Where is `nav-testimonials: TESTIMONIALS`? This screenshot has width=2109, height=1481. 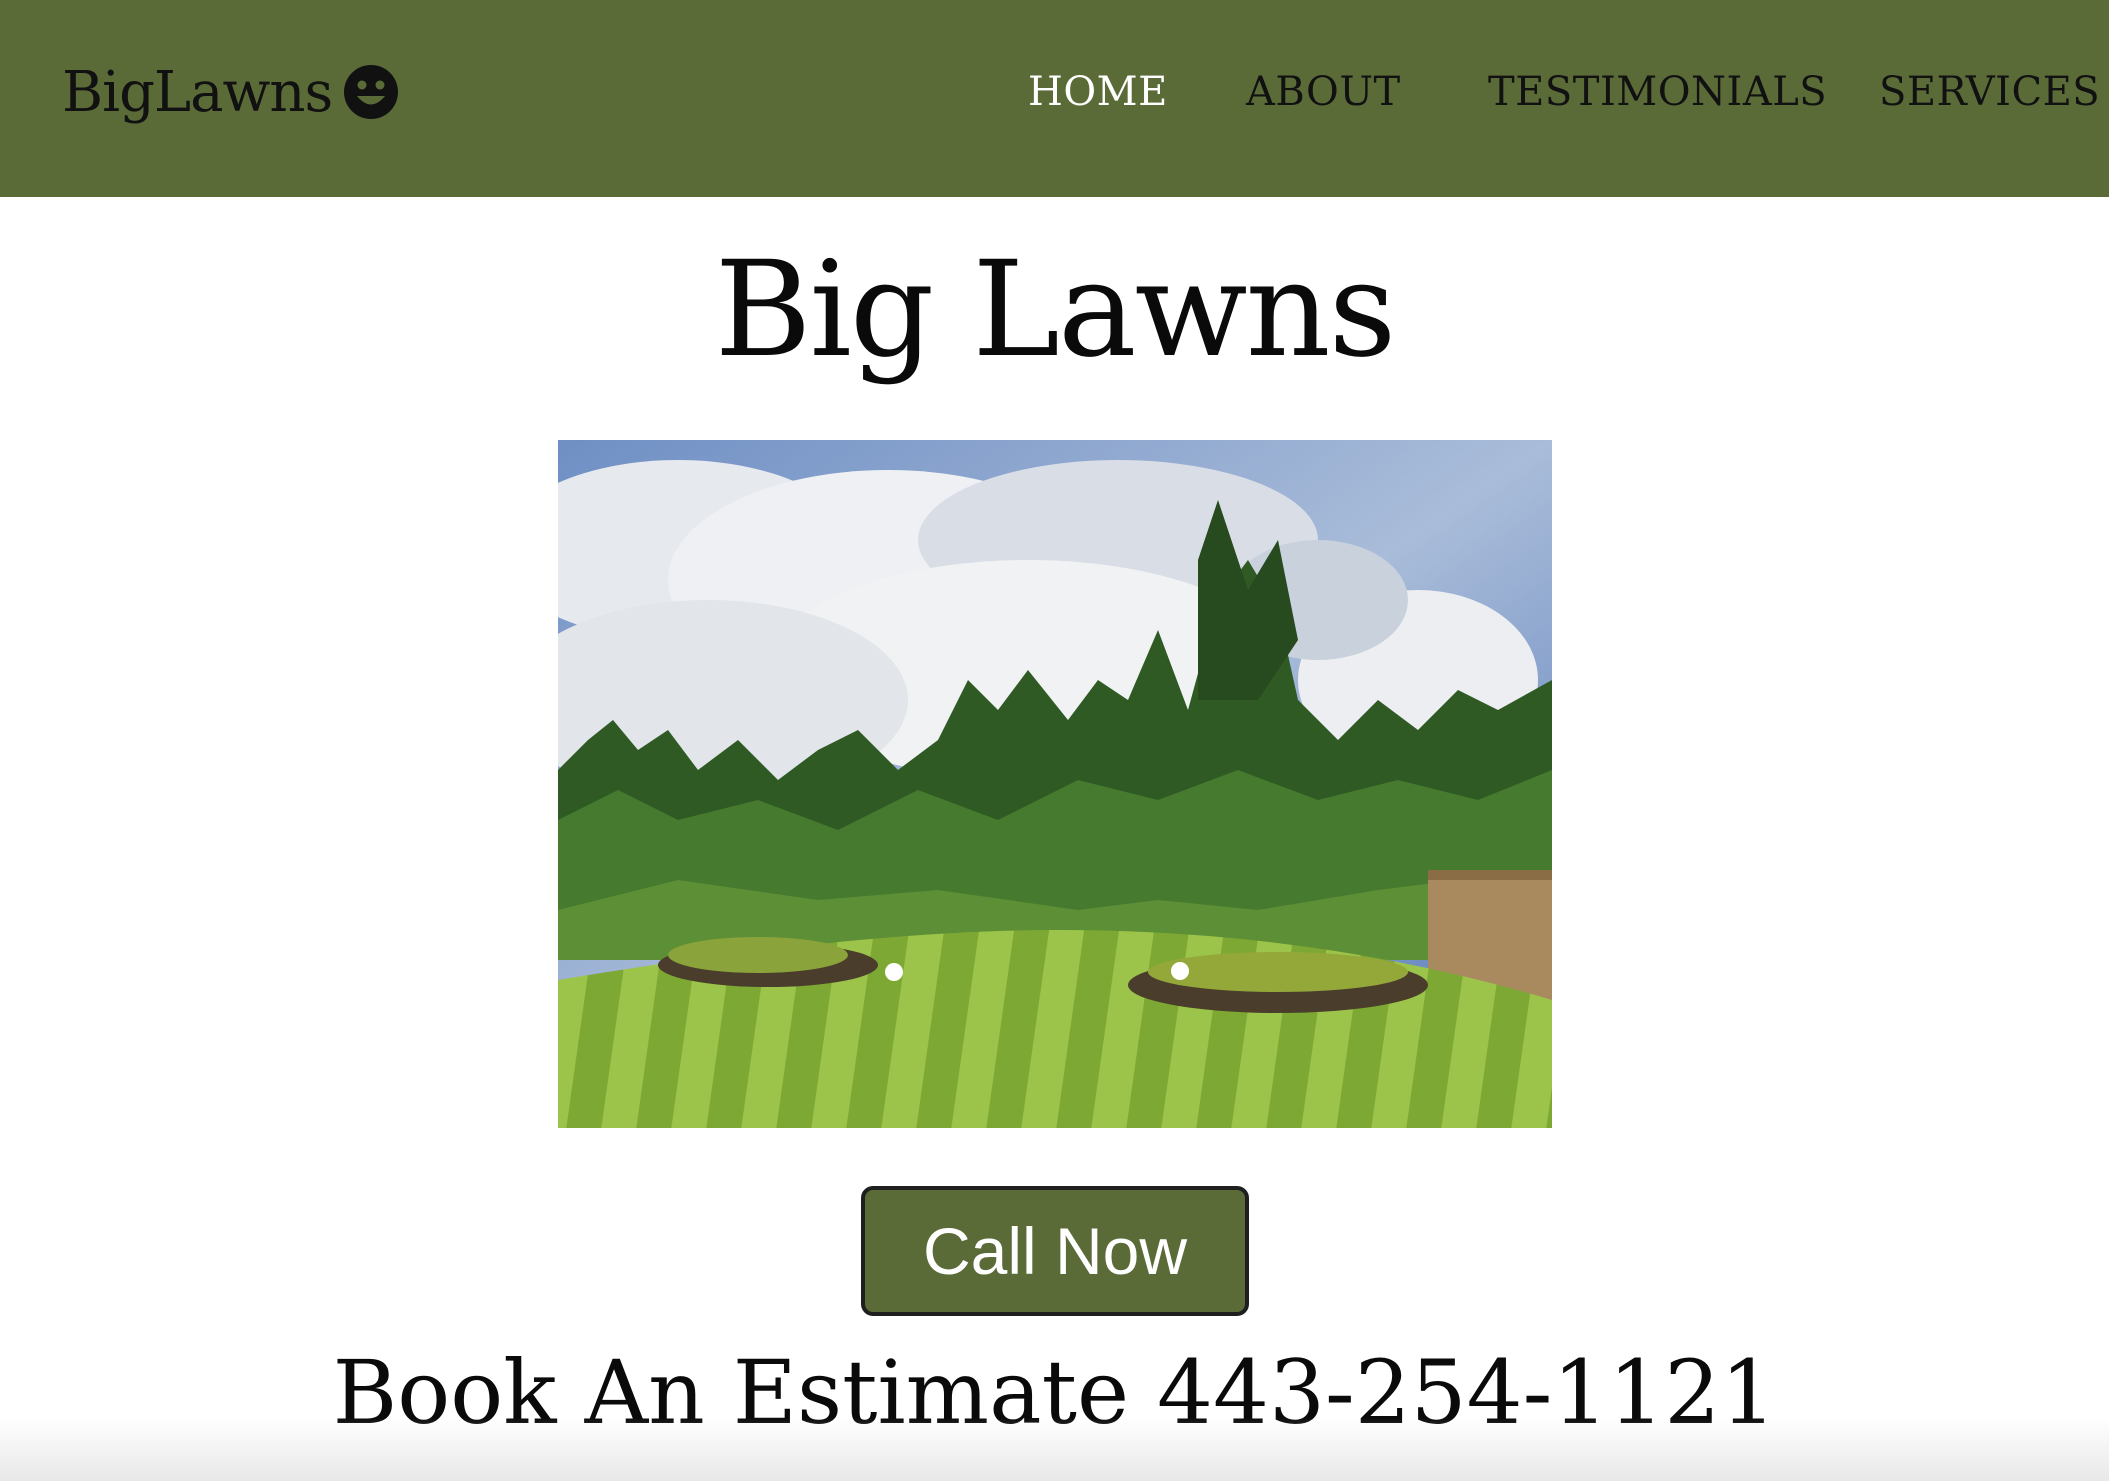
nav-testimonials: TESTIMONIALS is located at coordinates (1657, 92).